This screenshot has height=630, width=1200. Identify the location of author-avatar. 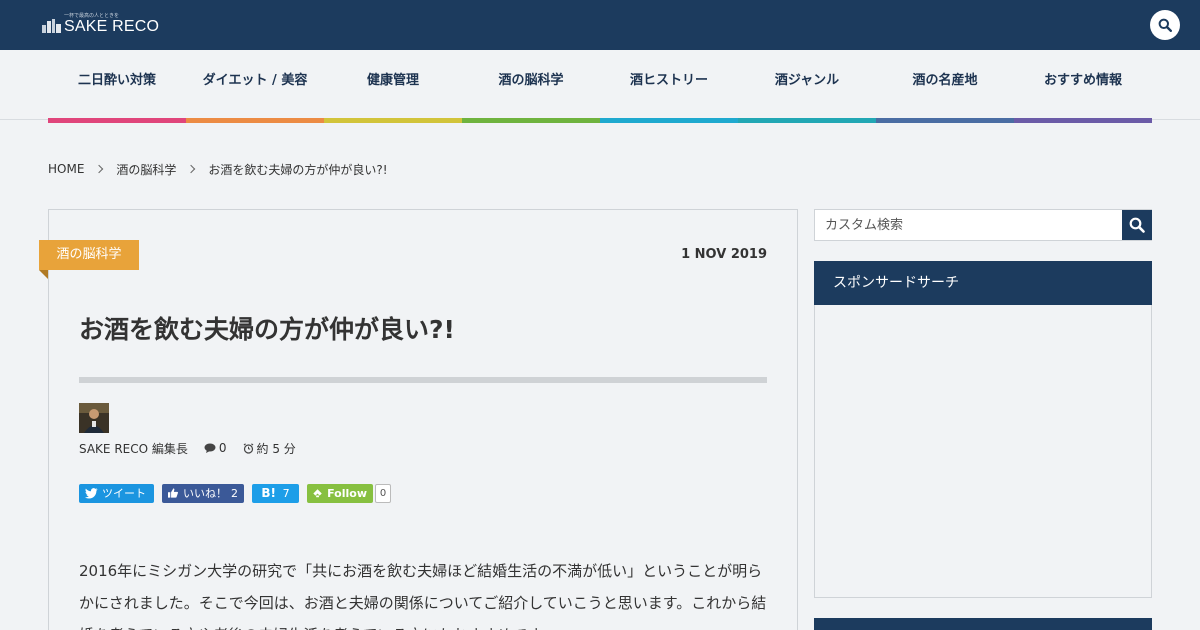
(94, 418).